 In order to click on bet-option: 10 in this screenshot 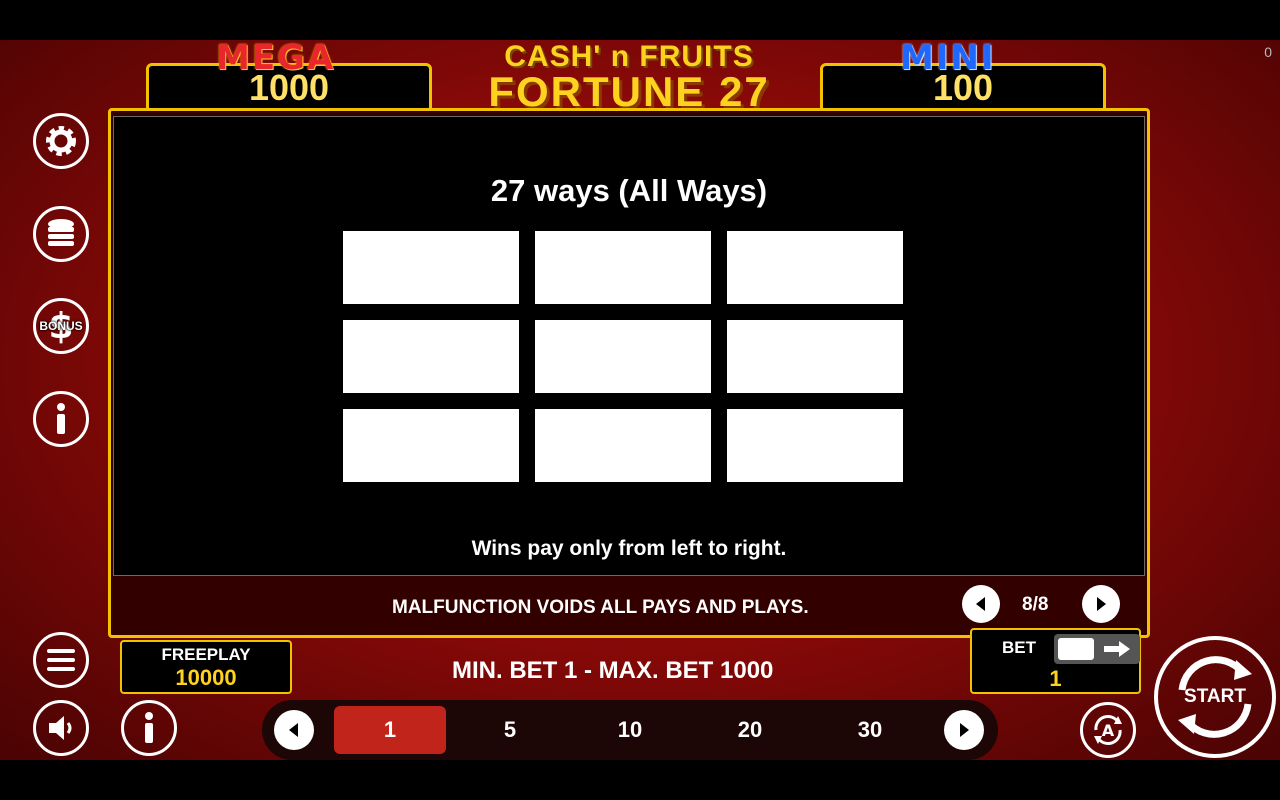, I will do `click(630, 730)`.